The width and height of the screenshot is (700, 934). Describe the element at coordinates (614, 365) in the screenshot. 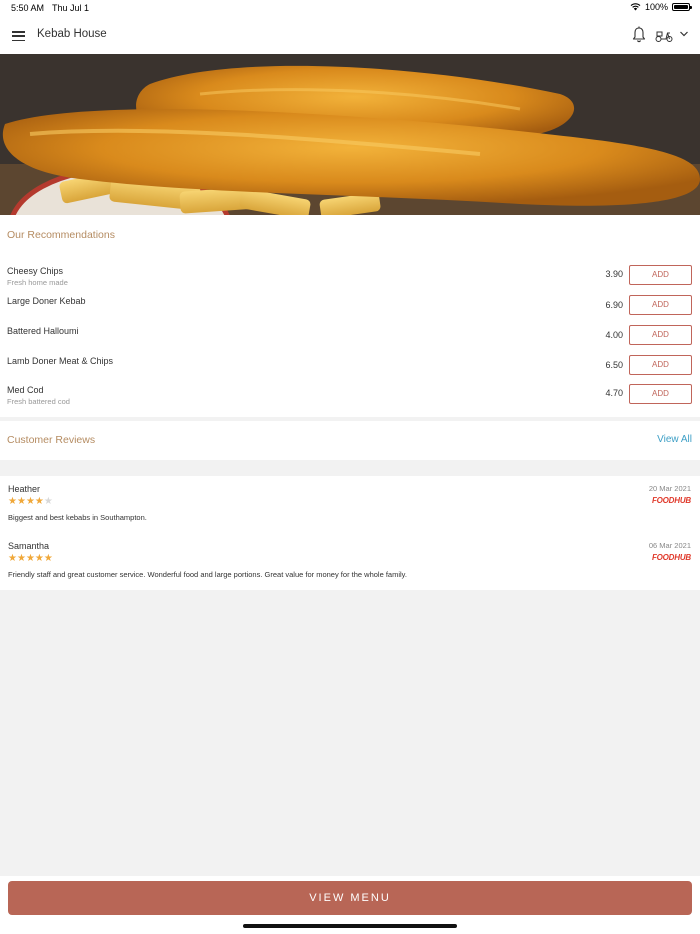

I see `item-price: 6.50` at that location.